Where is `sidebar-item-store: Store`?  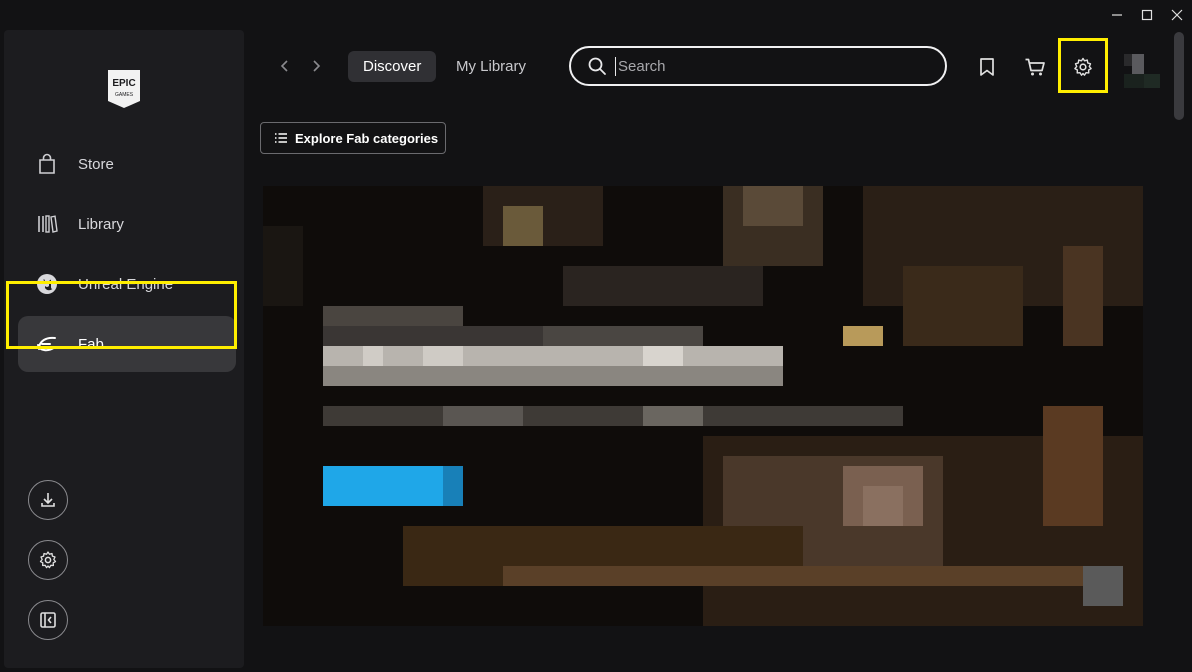
sidebar-item-store: Store is located at coordinates (127, 164).